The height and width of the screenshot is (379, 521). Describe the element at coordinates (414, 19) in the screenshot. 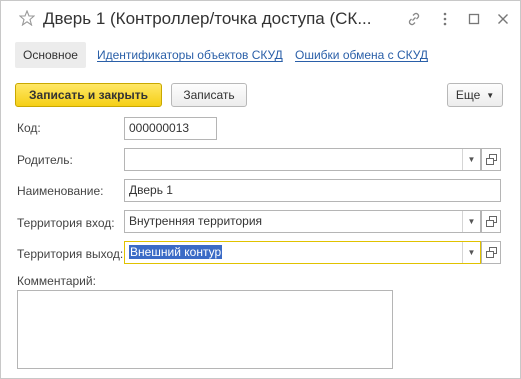

I see `link-icon` at that location.